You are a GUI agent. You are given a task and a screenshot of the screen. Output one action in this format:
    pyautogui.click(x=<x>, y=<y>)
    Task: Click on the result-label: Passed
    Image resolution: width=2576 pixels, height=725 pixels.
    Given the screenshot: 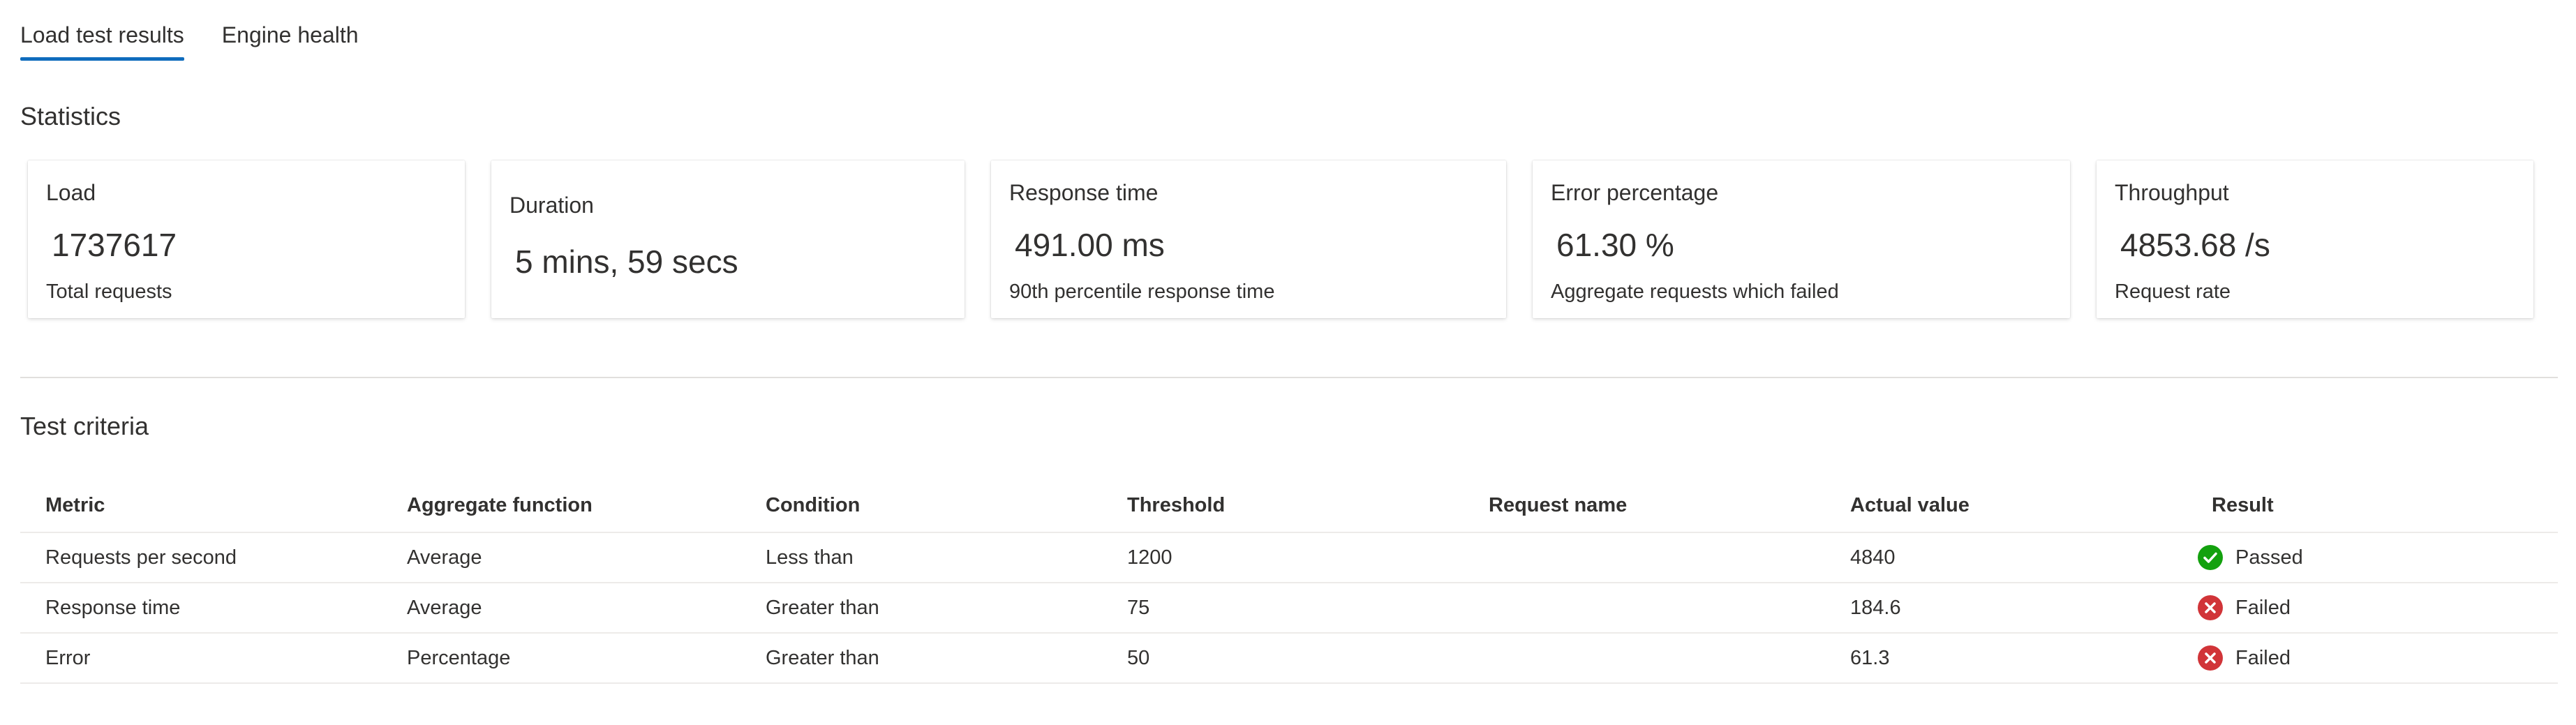 What is the action you would take?
    pyautogui.click(x=2269, y=557)
    